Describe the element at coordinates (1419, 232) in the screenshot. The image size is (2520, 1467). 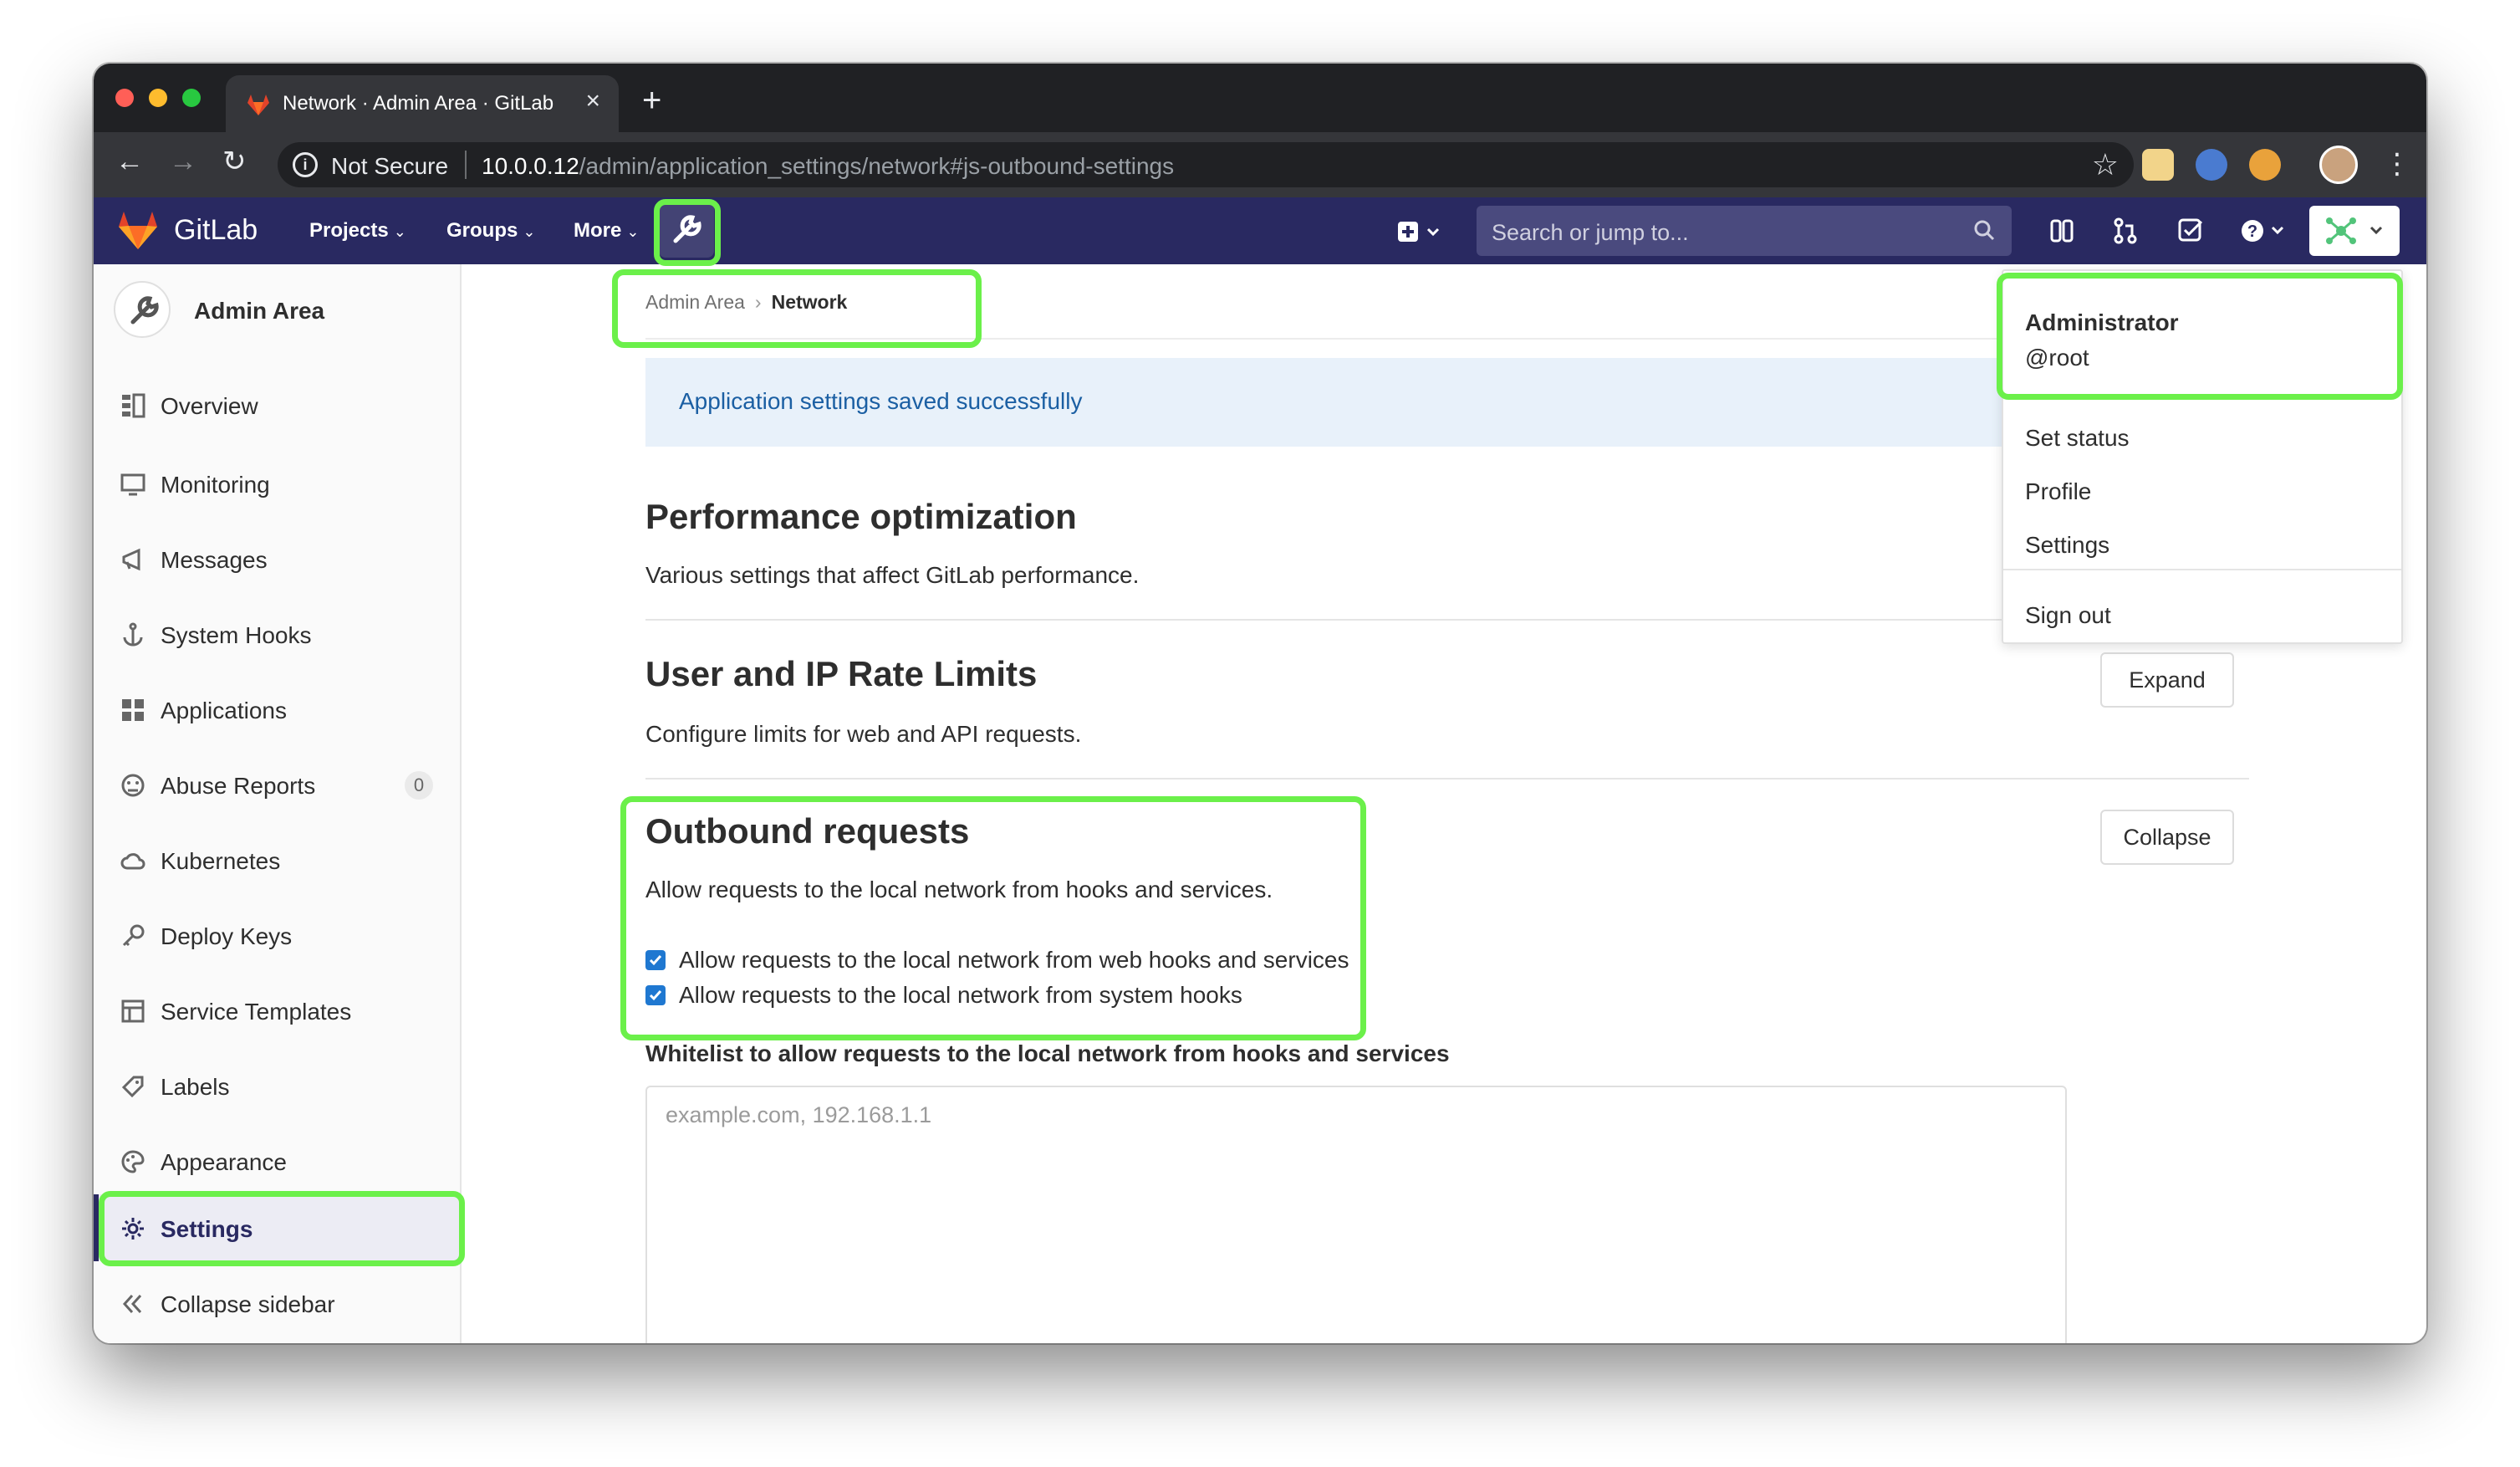
I see `plus-square-icon` at that location.